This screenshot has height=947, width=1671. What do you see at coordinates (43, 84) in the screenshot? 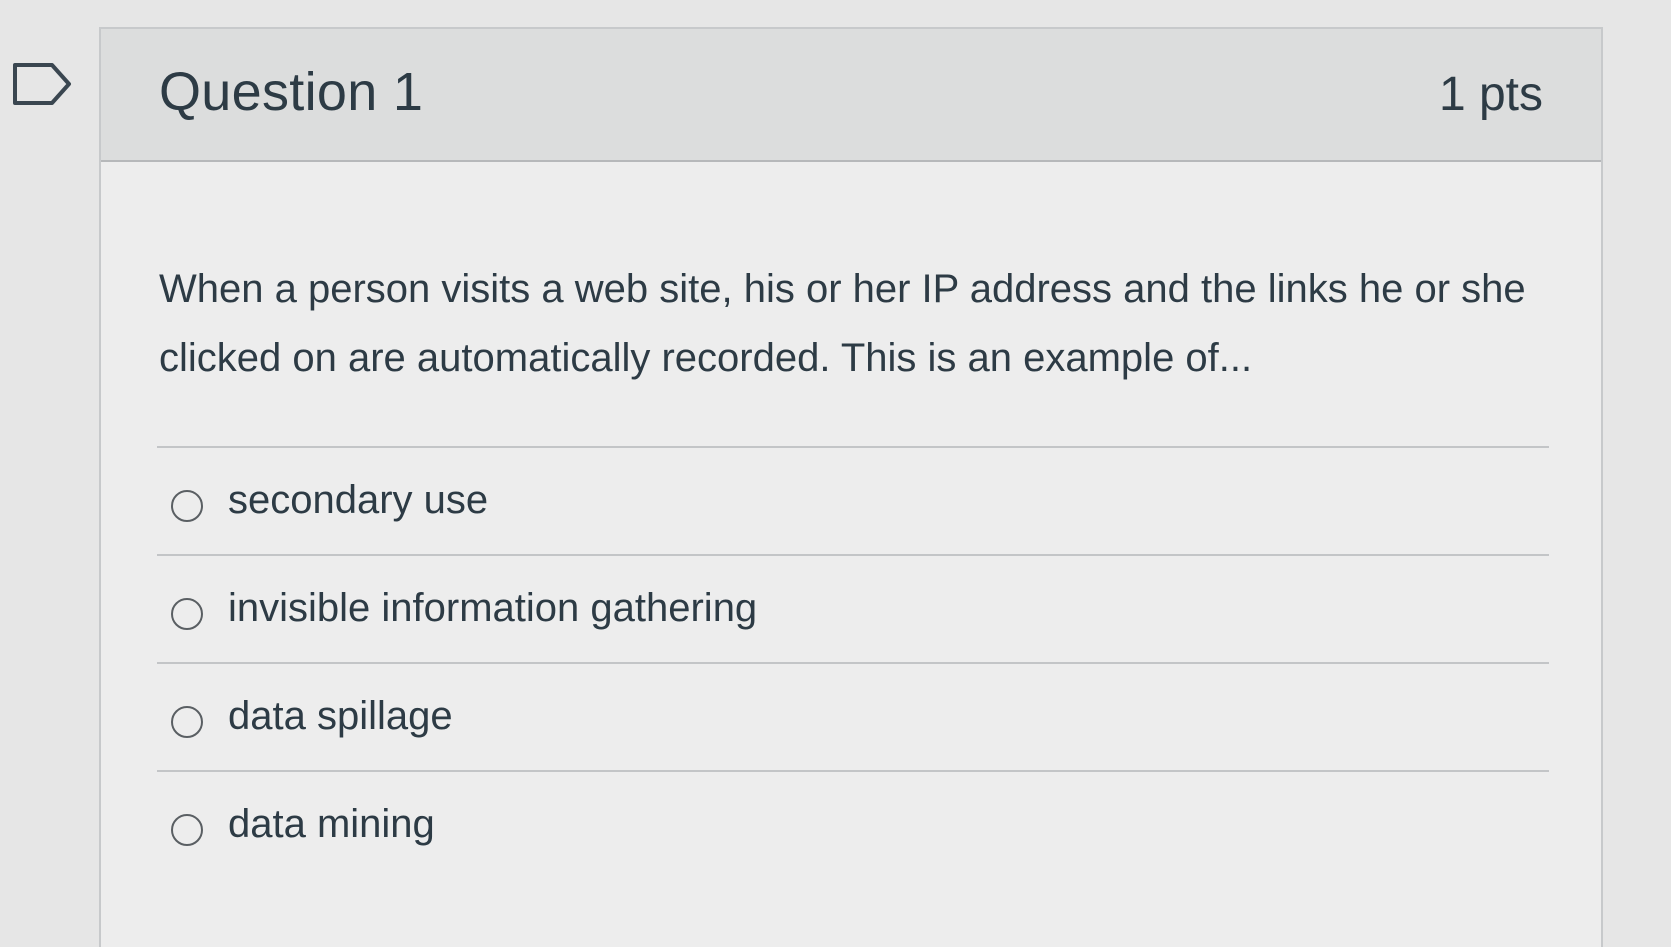
I see `bookmark-flag-icon` at bounding box center [43, 84].